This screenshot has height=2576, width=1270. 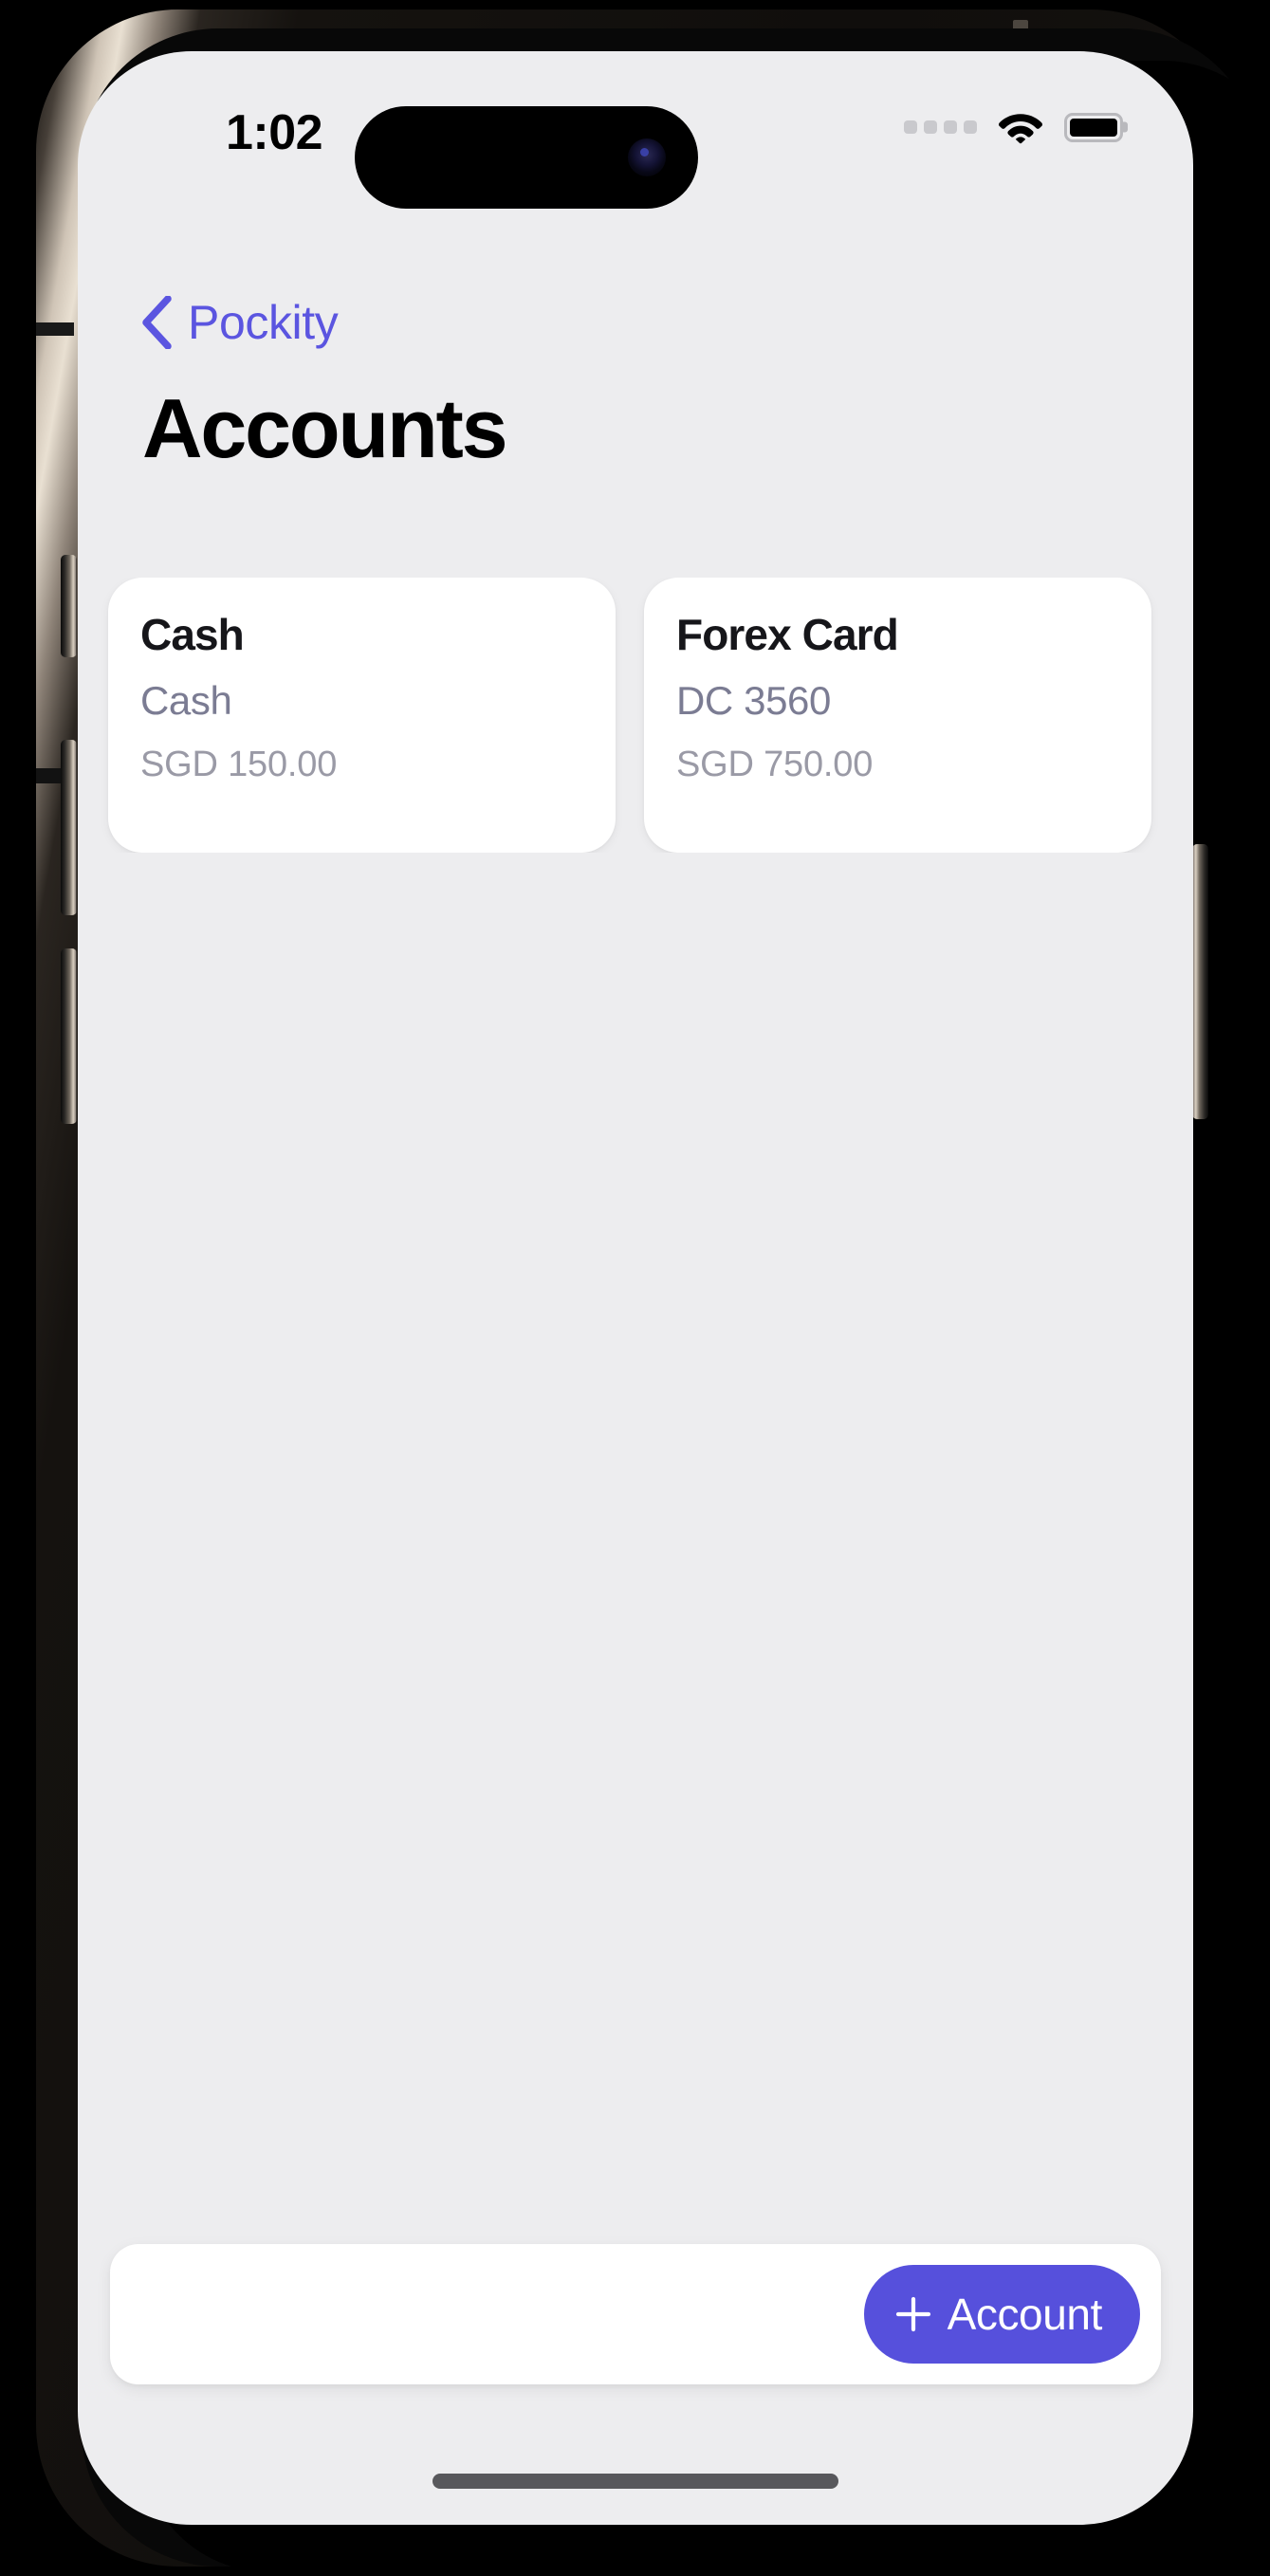 What do you see at coordinates (753, 701) in the screenshot?
I see `account-subtitle: DC 3560` at bounding box center [753, 701].